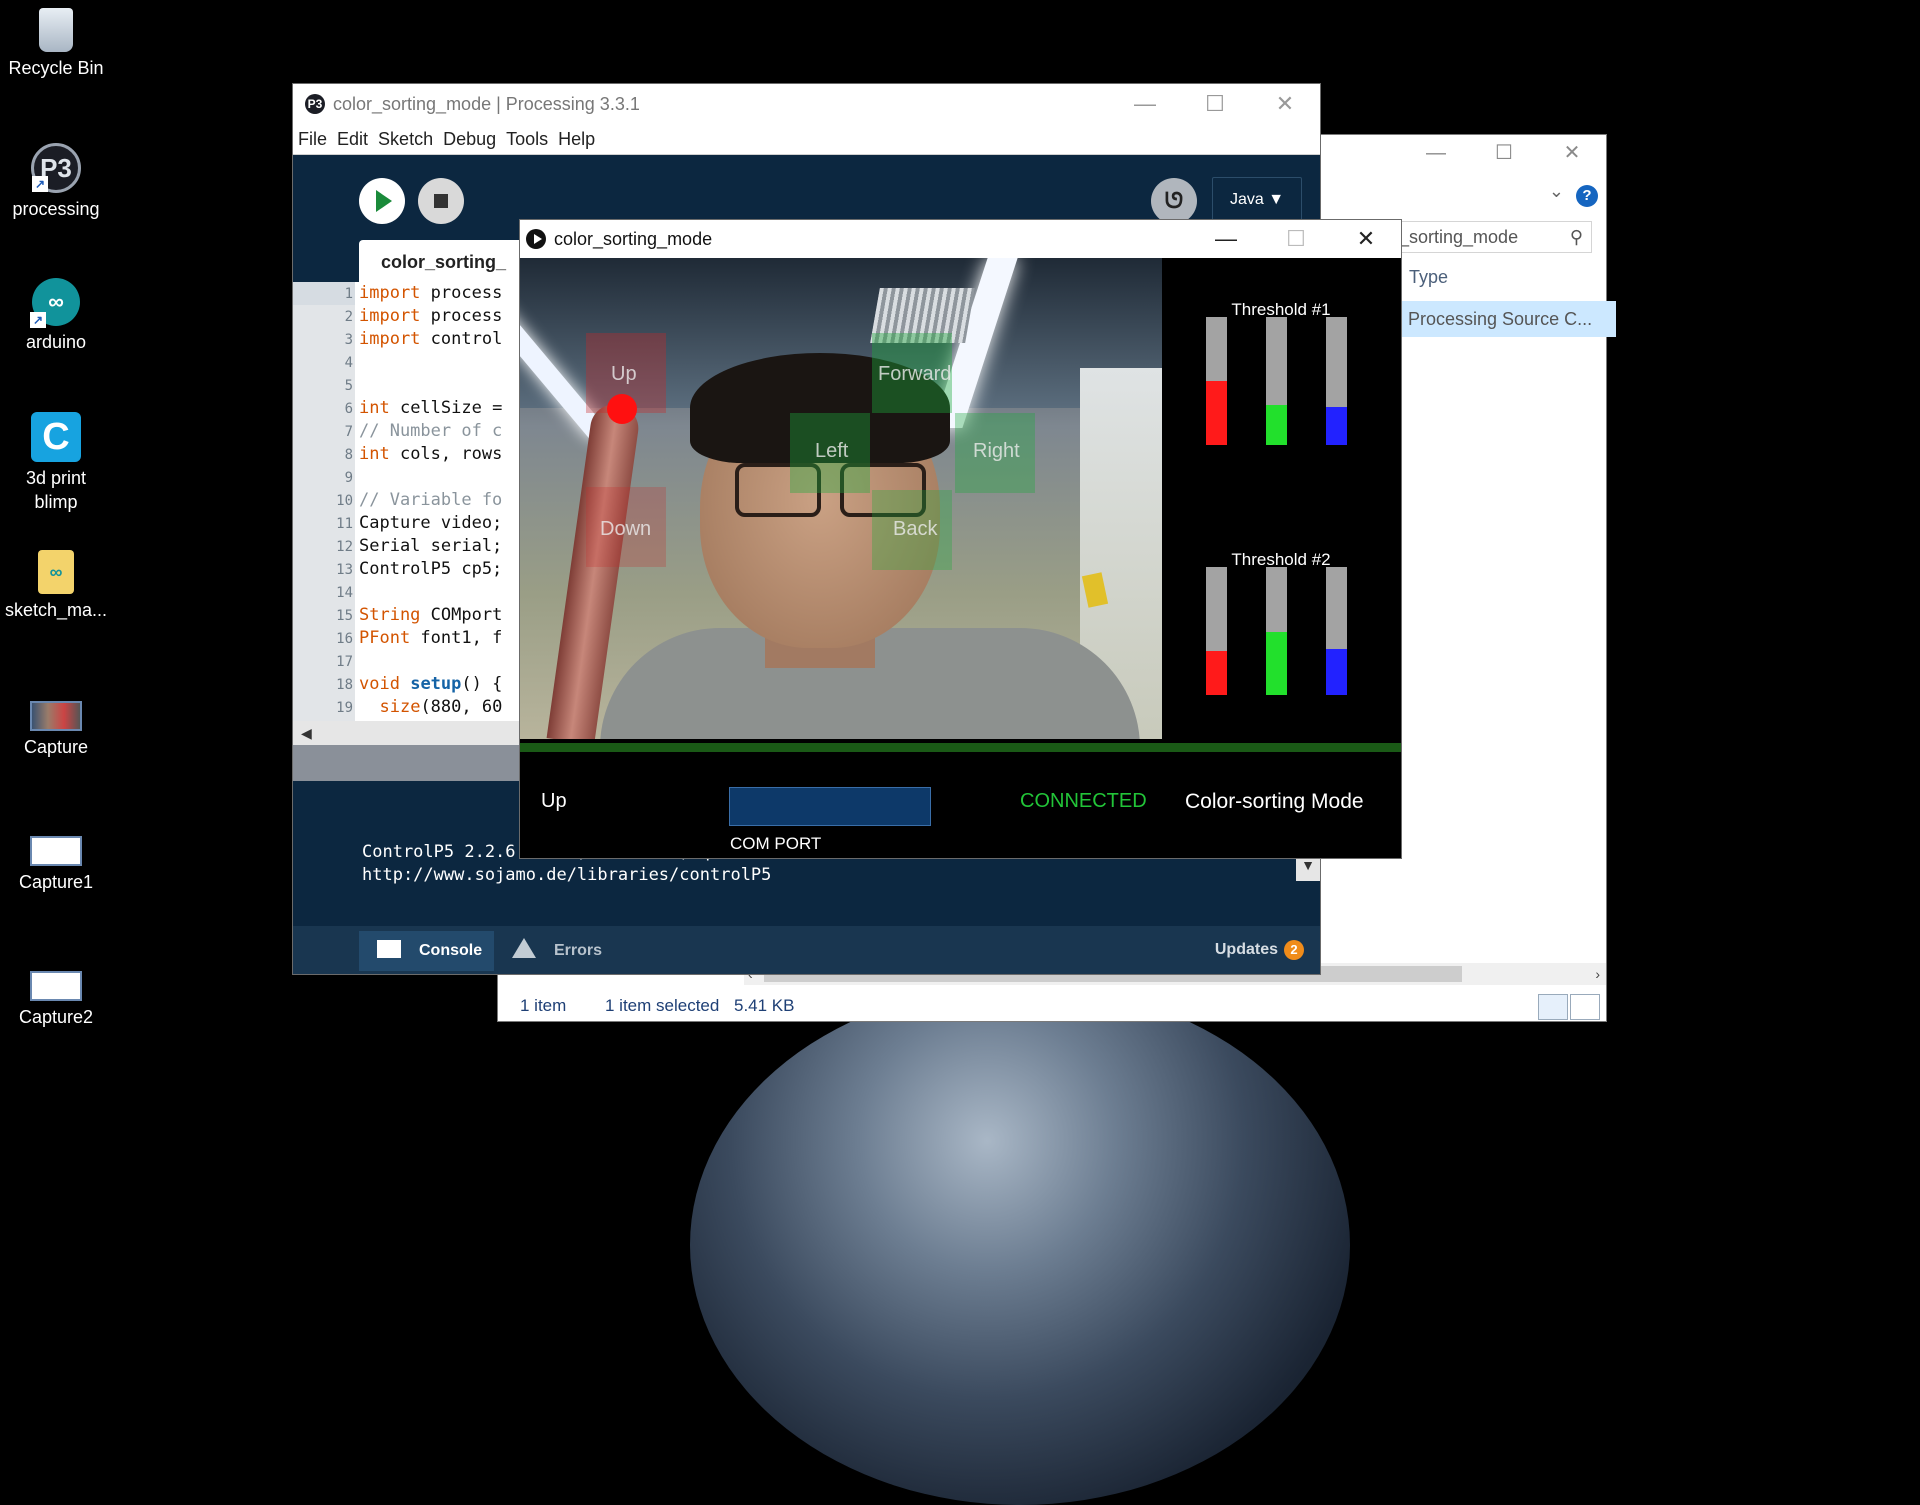  What do you see at coordinates (379, 684) in the screenshot?
I see `code-token: void` at bounding box center [379, 684].